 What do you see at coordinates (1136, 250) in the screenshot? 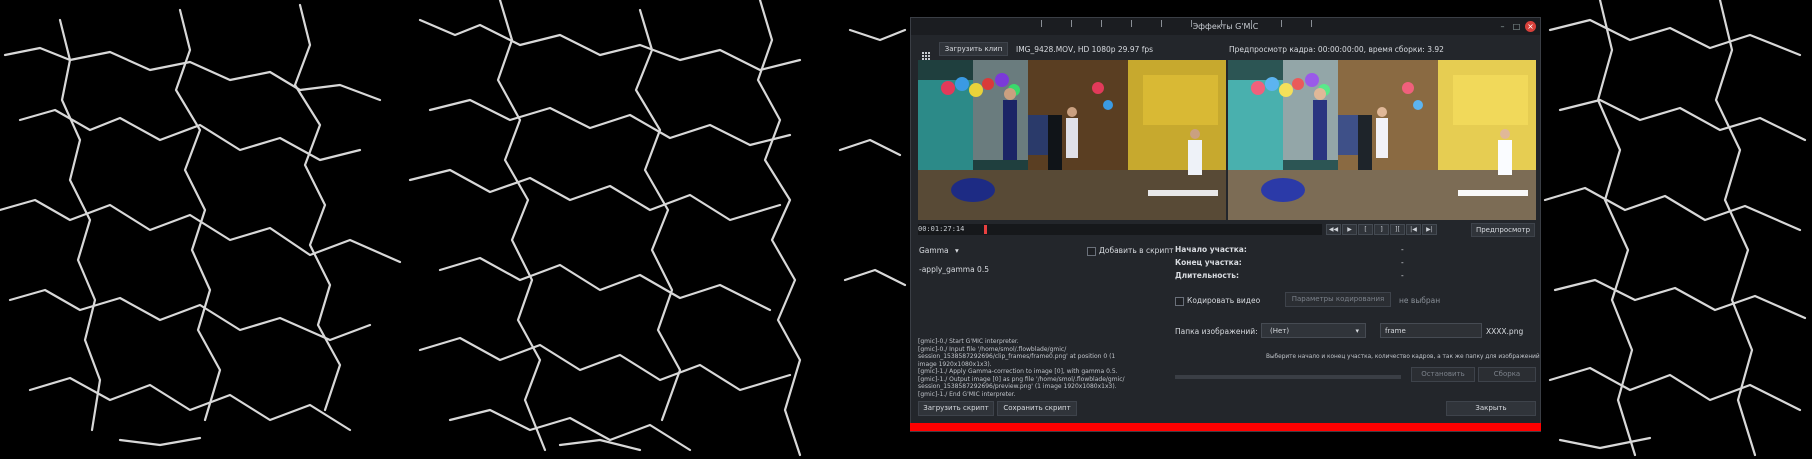
I see `add-to-script-label: Добавить в скрипт` at bounding box center [1136, 250].